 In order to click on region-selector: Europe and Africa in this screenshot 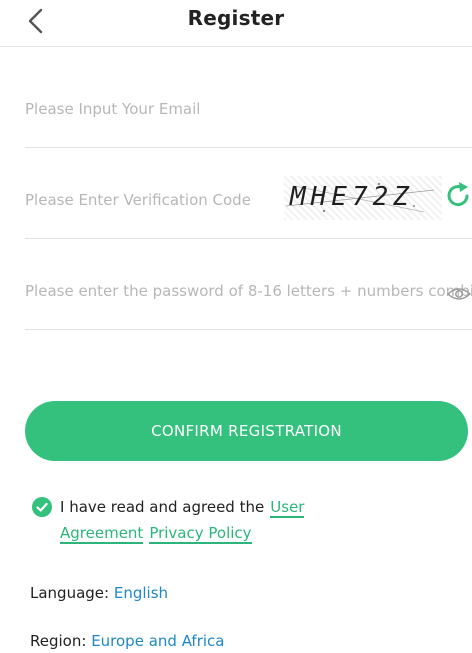, I will do `click(157, 641)`.